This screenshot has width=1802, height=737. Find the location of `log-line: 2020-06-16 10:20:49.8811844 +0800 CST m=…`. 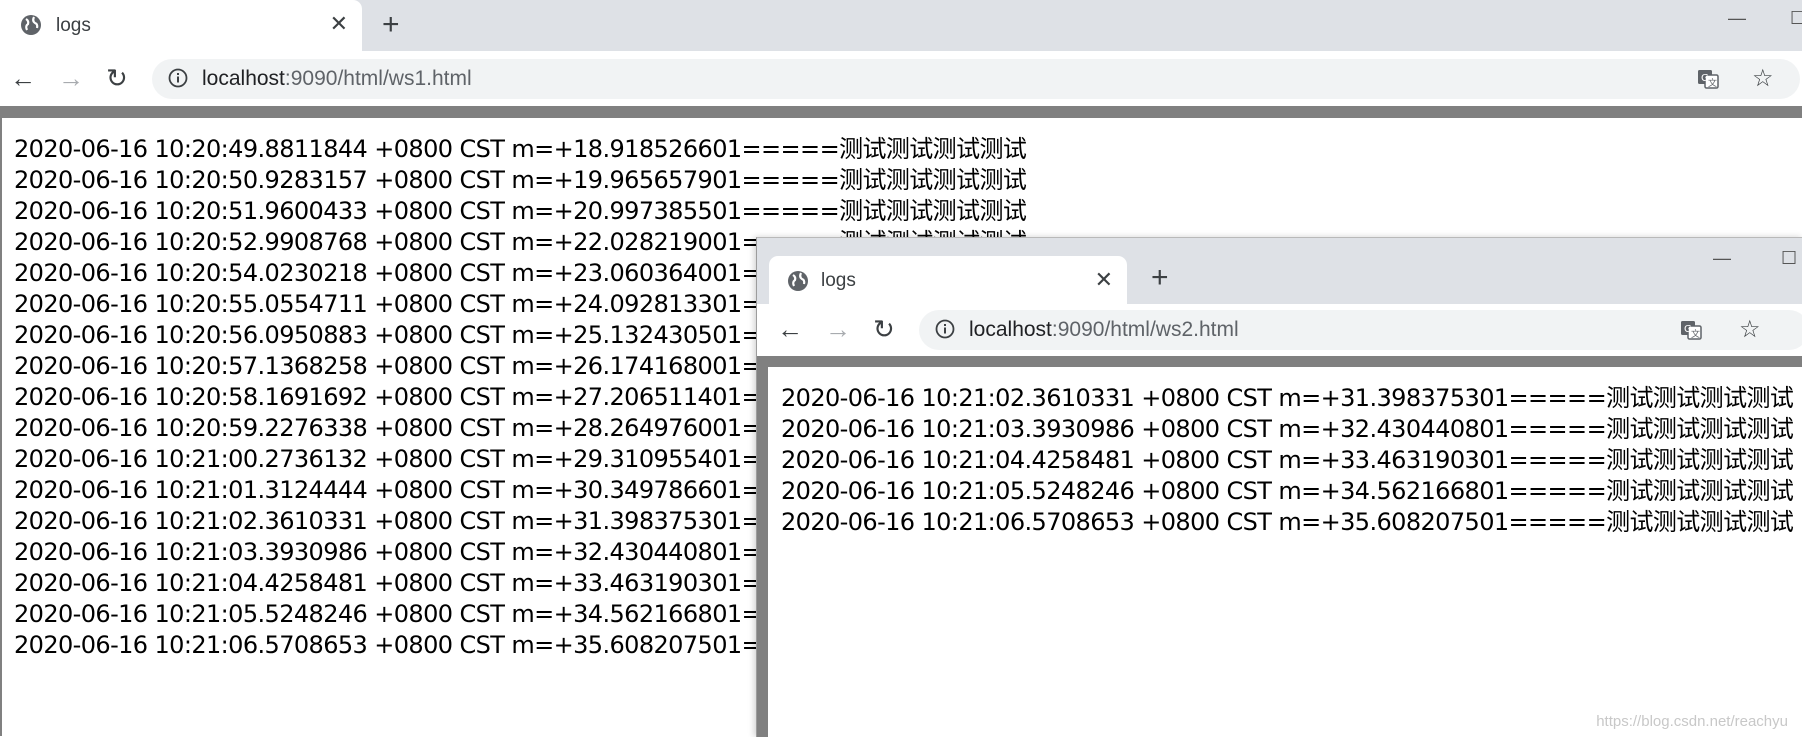

log-line: 2020-06-16 10:20:49.8811844 +0800 CST m=… is located at coordinates (520, 149).